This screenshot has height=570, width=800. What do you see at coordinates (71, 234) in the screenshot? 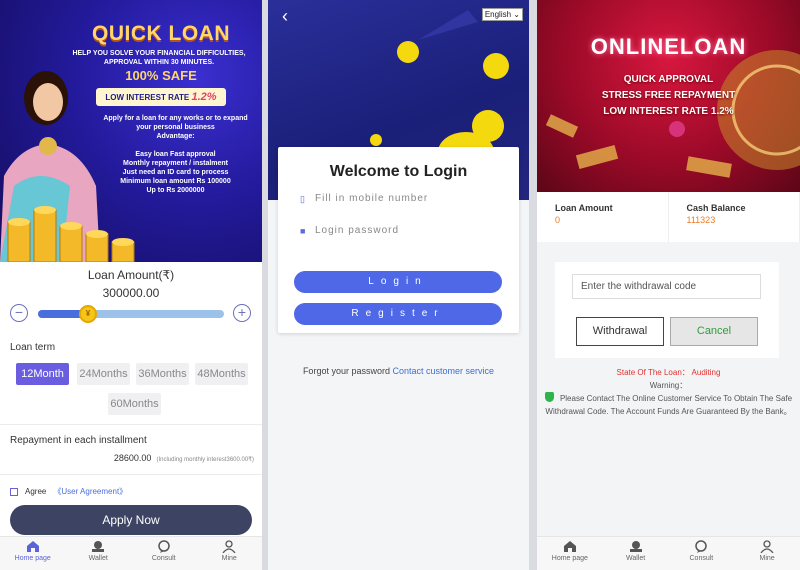
I see `gold-coins-illustration` at bounding box center [71, 234].